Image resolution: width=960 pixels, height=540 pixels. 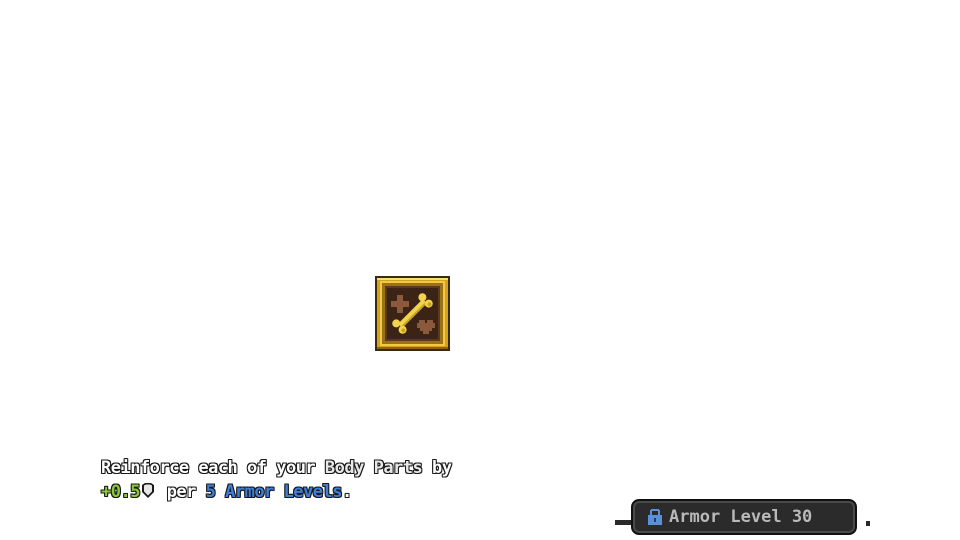 What do you see at coordinates (120, 492) in the screenshot?
I see `bonus-value: +0.5` at bounding box center [120, 492].